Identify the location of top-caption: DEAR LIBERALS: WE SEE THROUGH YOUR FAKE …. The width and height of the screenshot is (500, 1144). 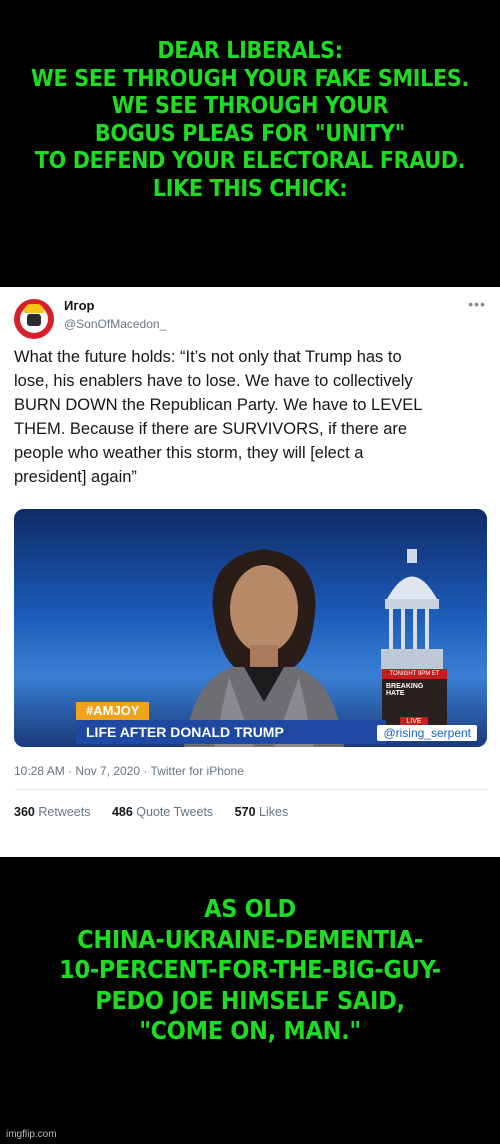
(250, 121).